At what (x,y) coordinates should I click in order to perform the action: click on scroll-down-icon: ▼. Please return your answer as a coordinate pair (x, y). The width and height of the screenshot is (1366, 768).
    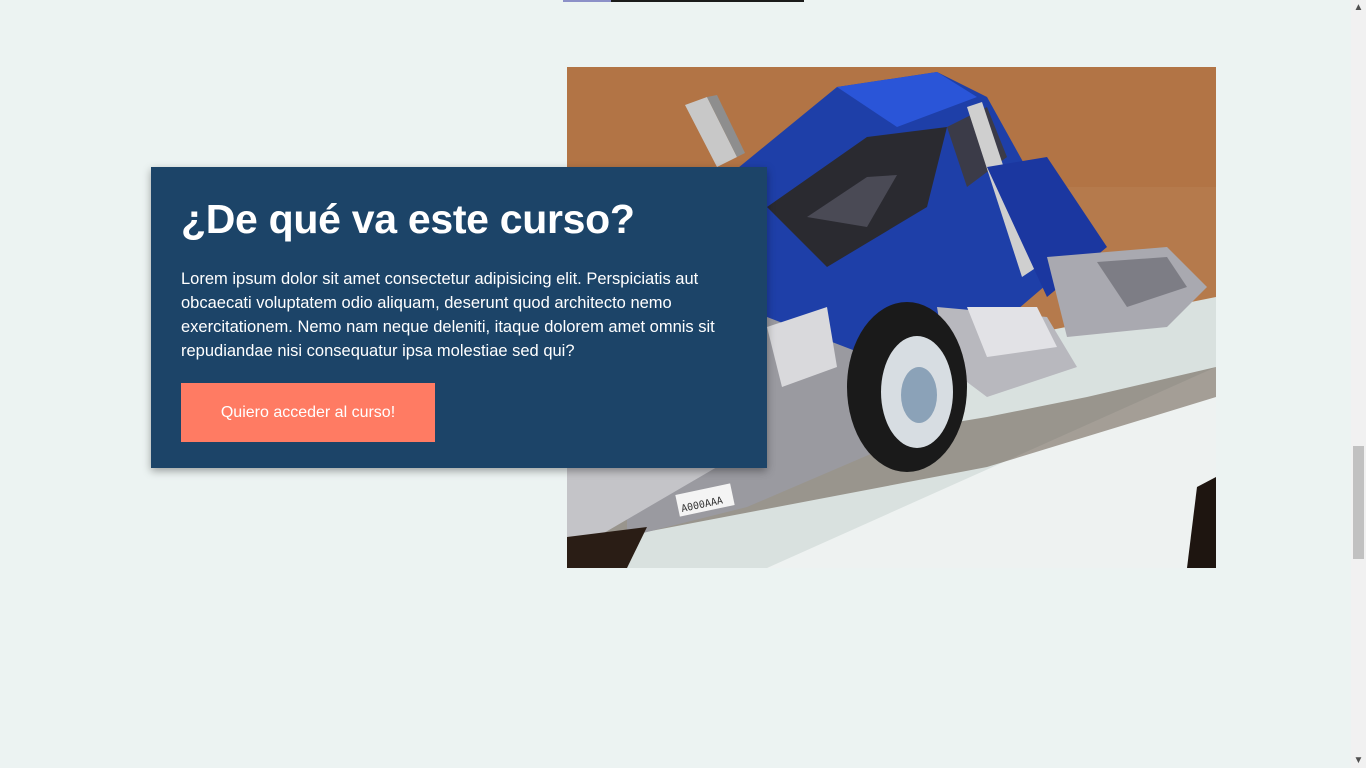
    Looking at the image, I should click on (1358, 760).